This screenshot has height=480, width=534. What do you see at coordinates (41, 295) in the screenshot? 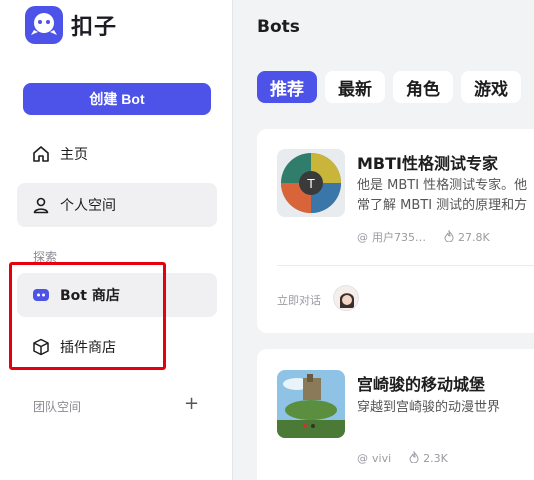
I see `bot-icon` at bounding box center [41, 295].